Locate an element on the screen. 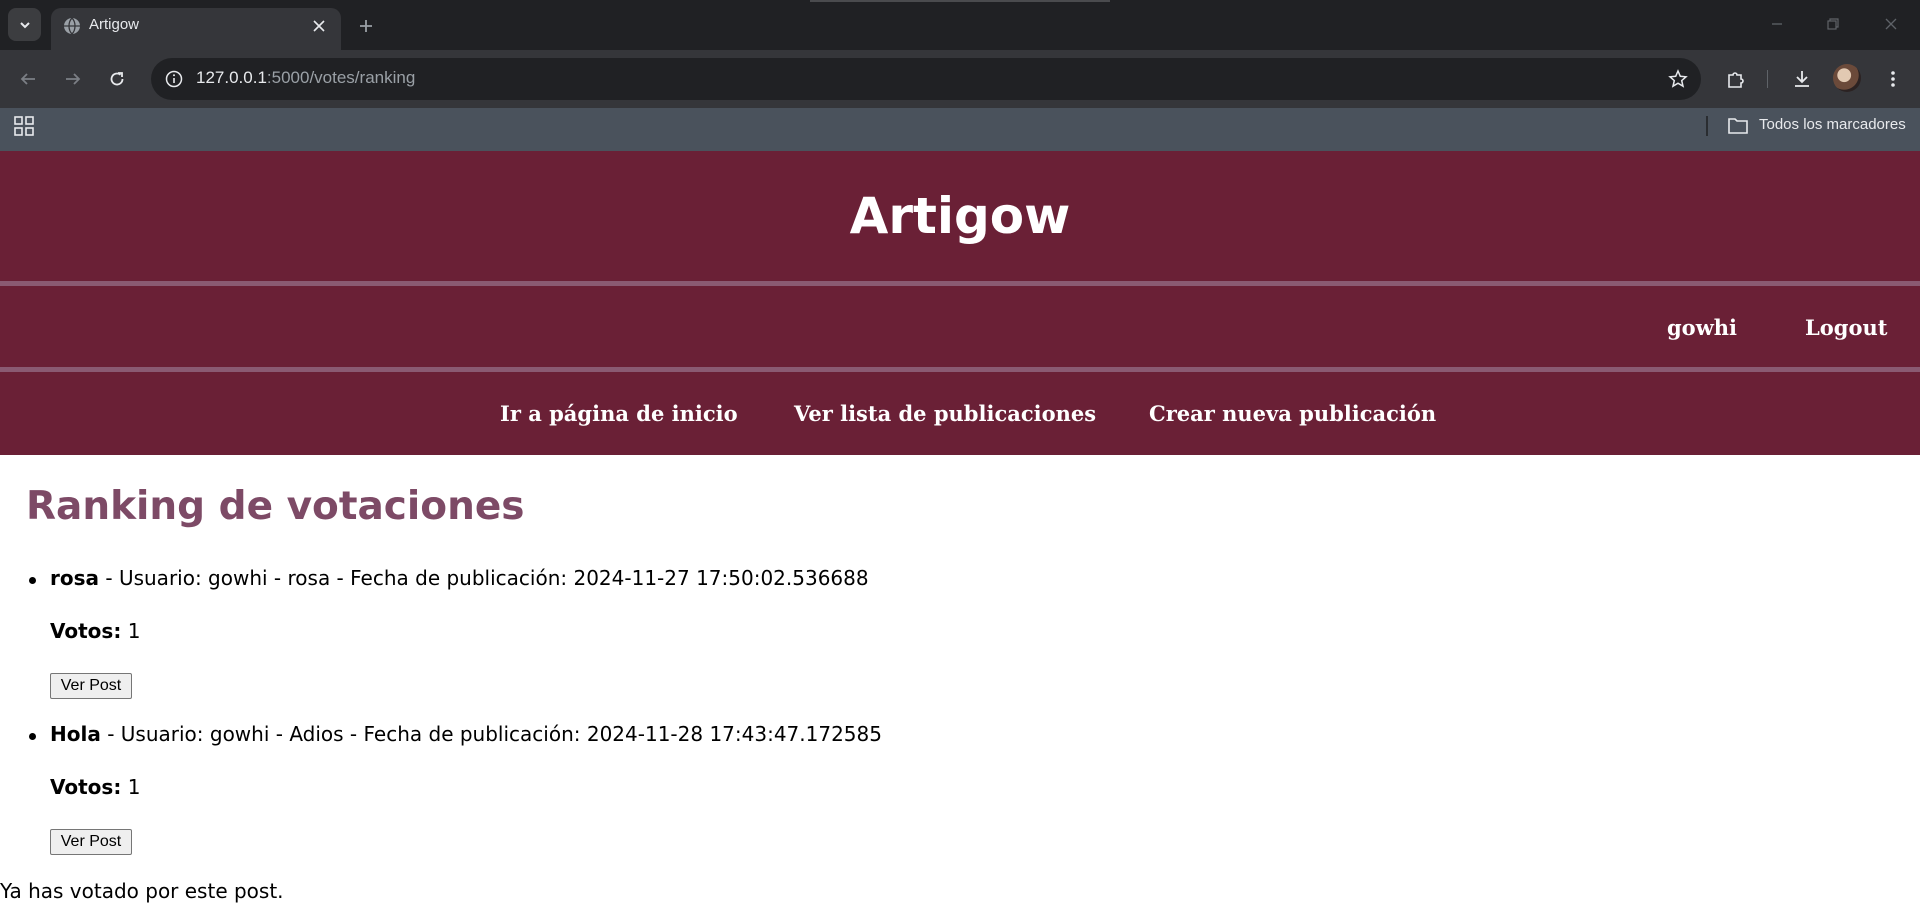 The width and height of the screenshot is (1920, 917). bookmarks-separator is located at coordinates (1707, 126).